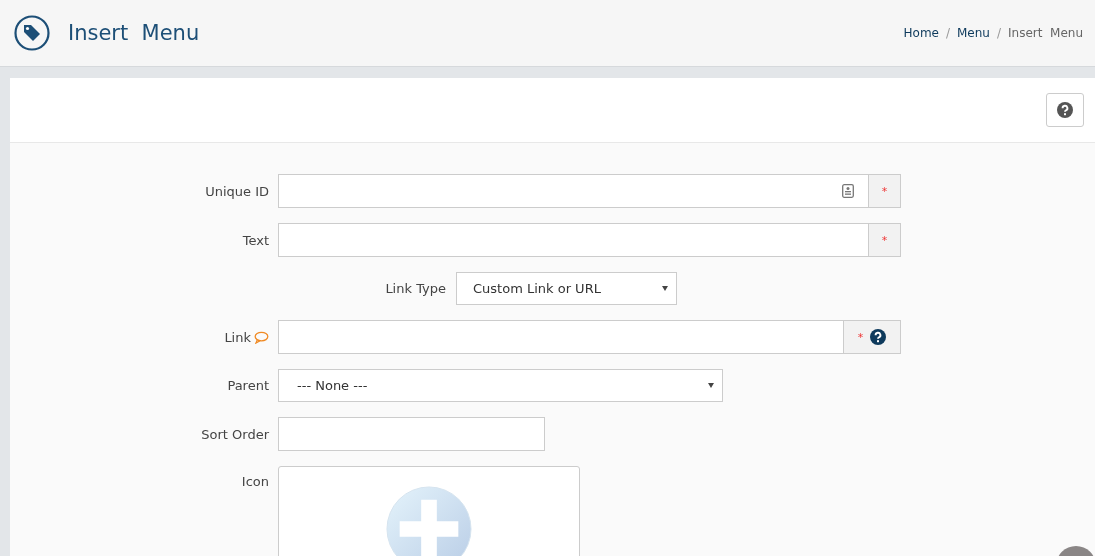  I want to click on field-label: Unique ID, so click(237, 191).